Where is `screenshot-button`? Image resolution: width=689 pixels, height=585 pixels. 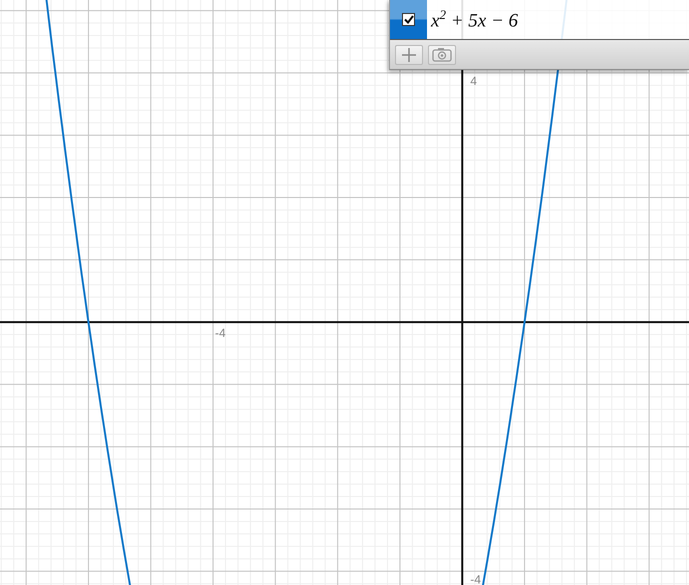 screenshot-button is located at coordinates (442, 54).